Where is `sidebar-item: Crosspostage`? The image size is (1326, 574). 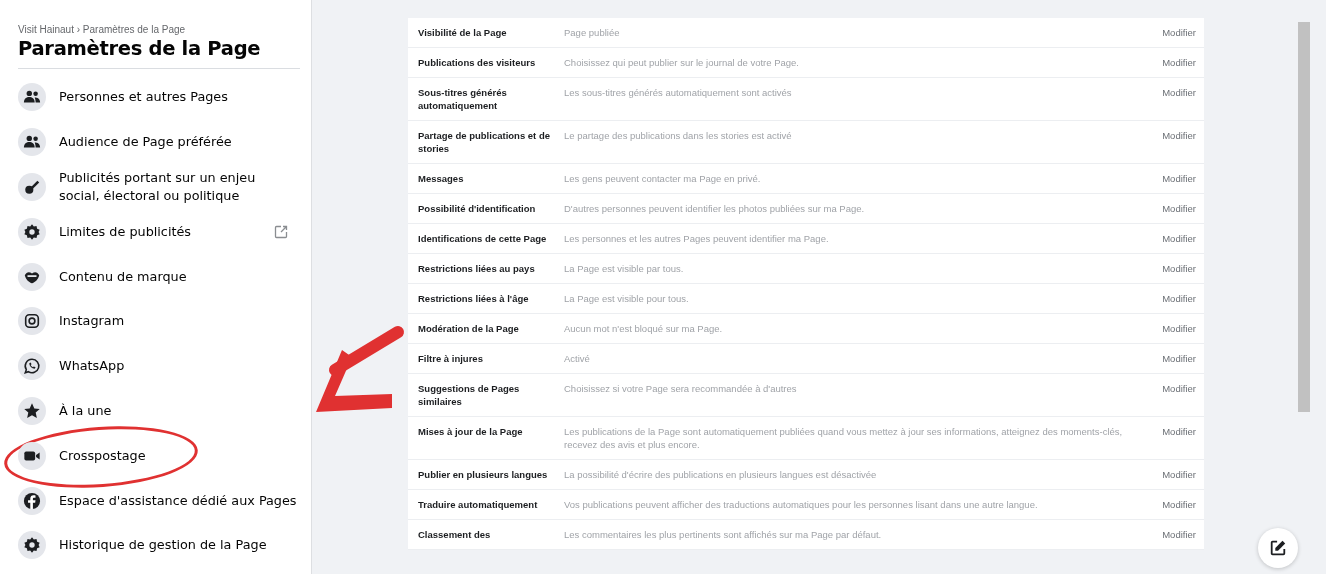 sidebar-item: Crosspostage is located at coordinates (158, 456).